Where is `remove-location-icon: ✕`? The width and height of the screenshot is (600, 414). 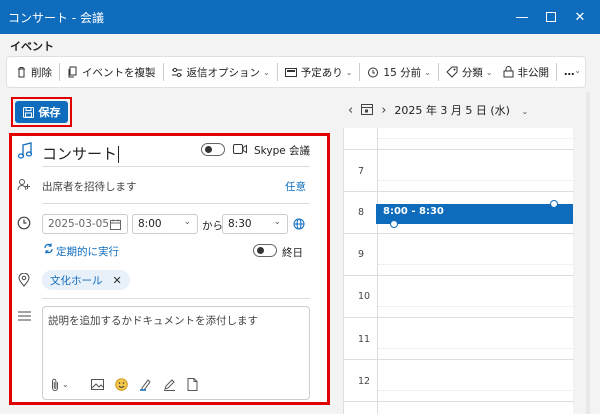
remove-location-icon: ✕ is located at coordinates (117, 280).